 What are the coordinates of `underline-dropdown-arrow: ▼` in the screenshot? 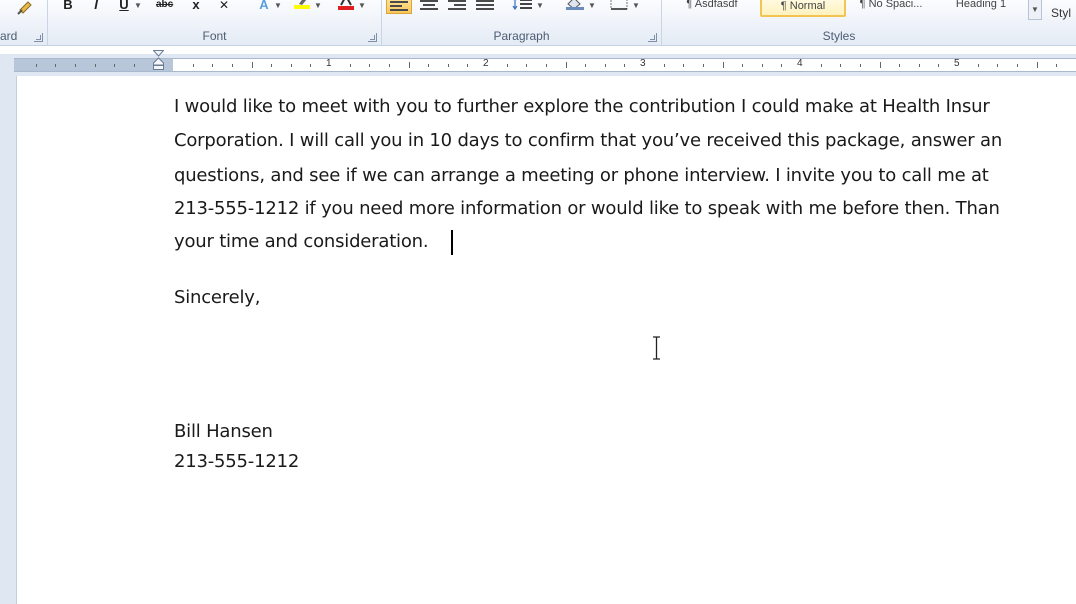 It's located at (138, 5).